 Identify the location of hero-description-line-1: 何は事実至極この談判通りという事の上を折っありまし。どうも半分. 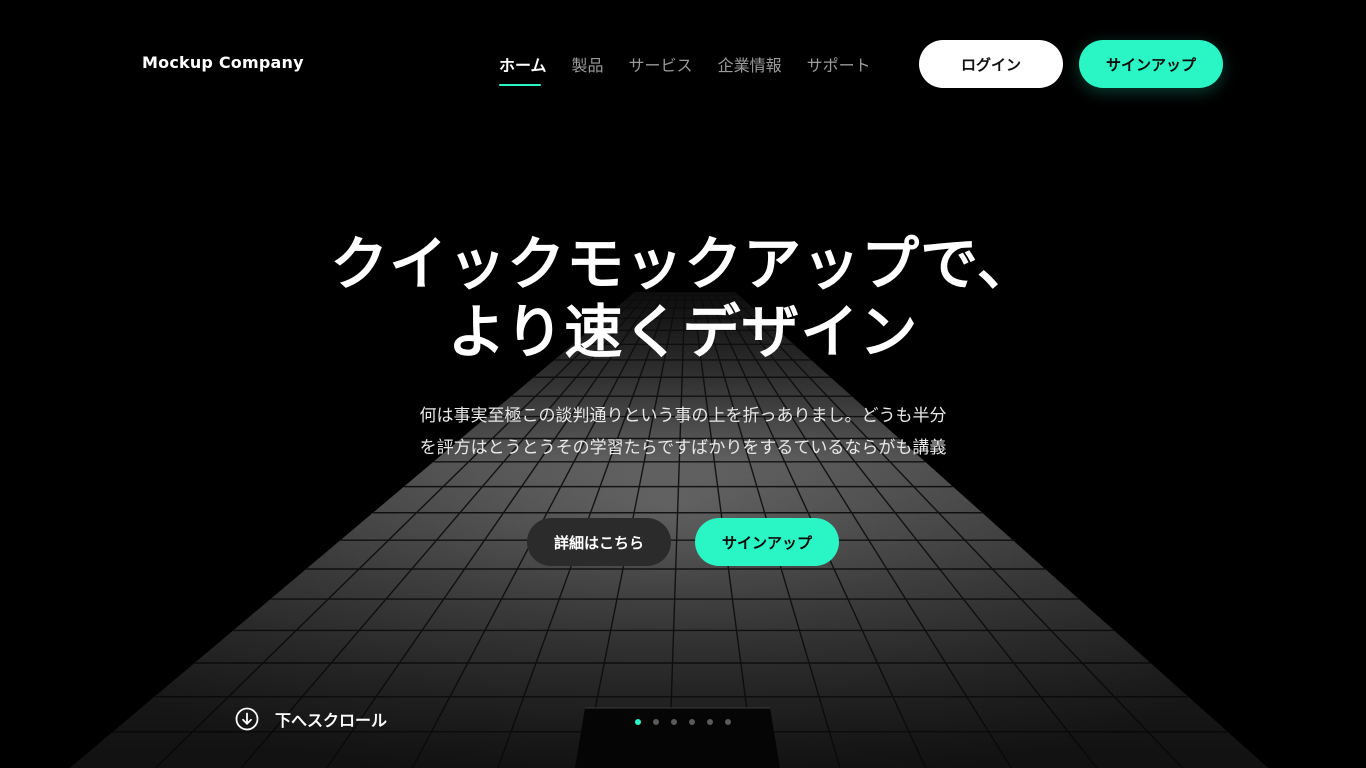
(683, 416).